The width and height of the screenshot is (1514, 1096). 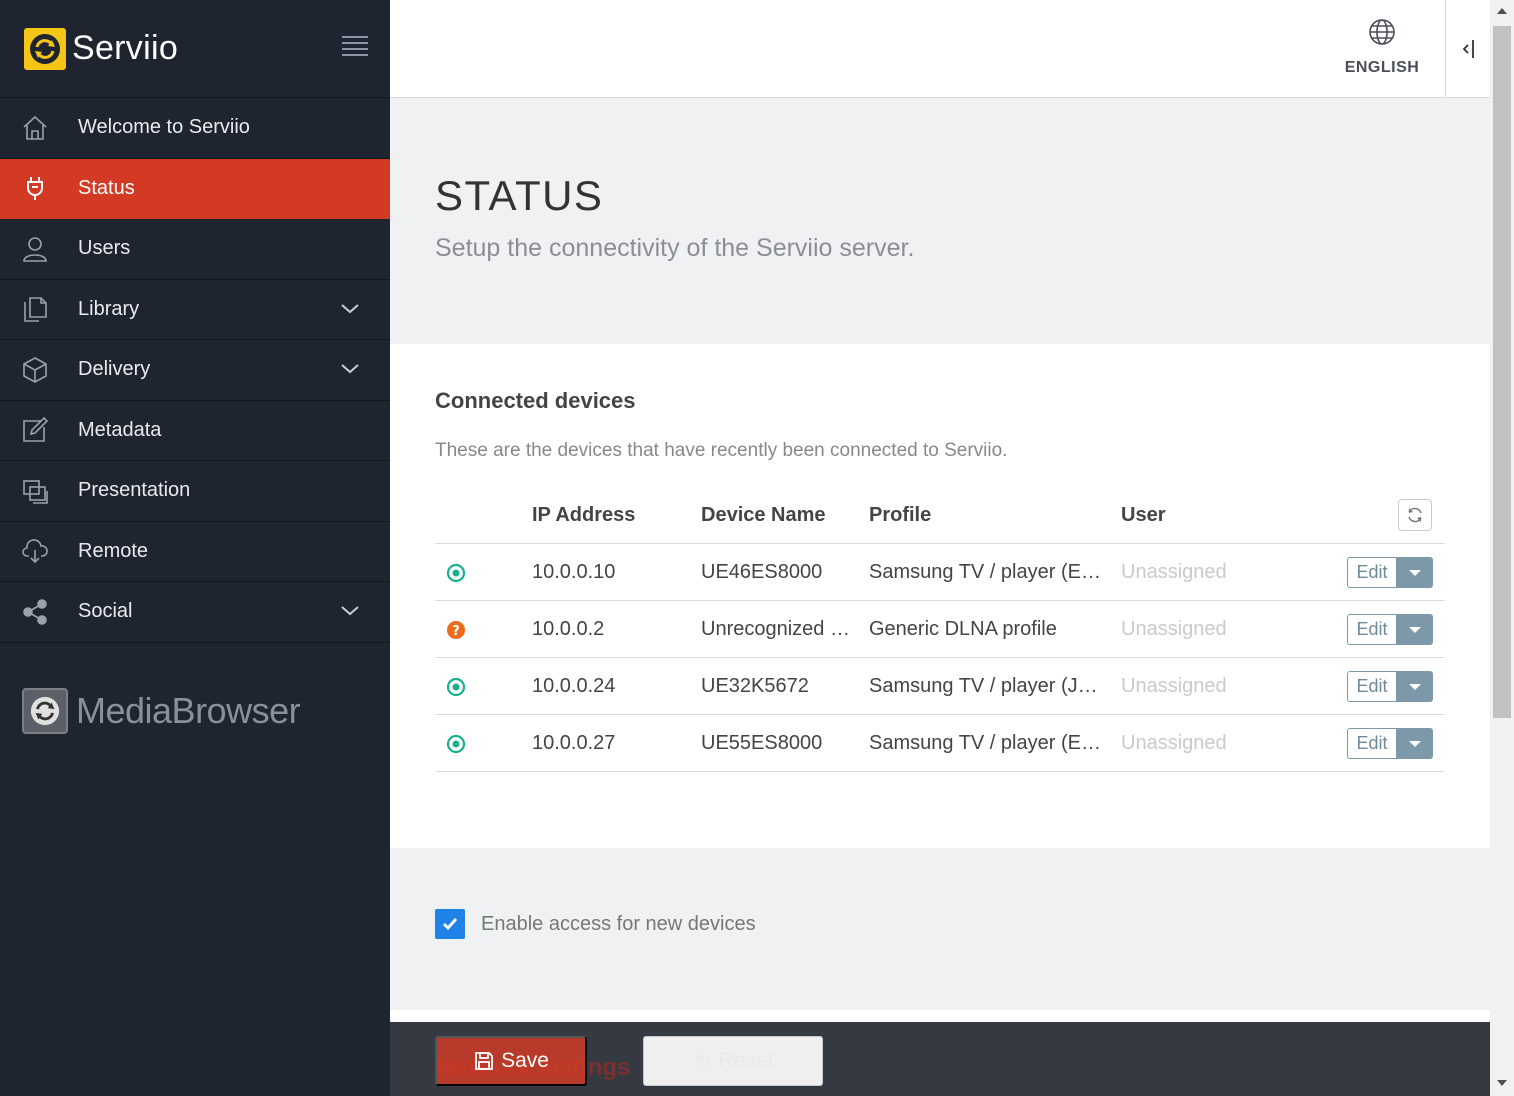 I want to click on cell-device-name: UE55ES8000, so click(x=762, y=743).